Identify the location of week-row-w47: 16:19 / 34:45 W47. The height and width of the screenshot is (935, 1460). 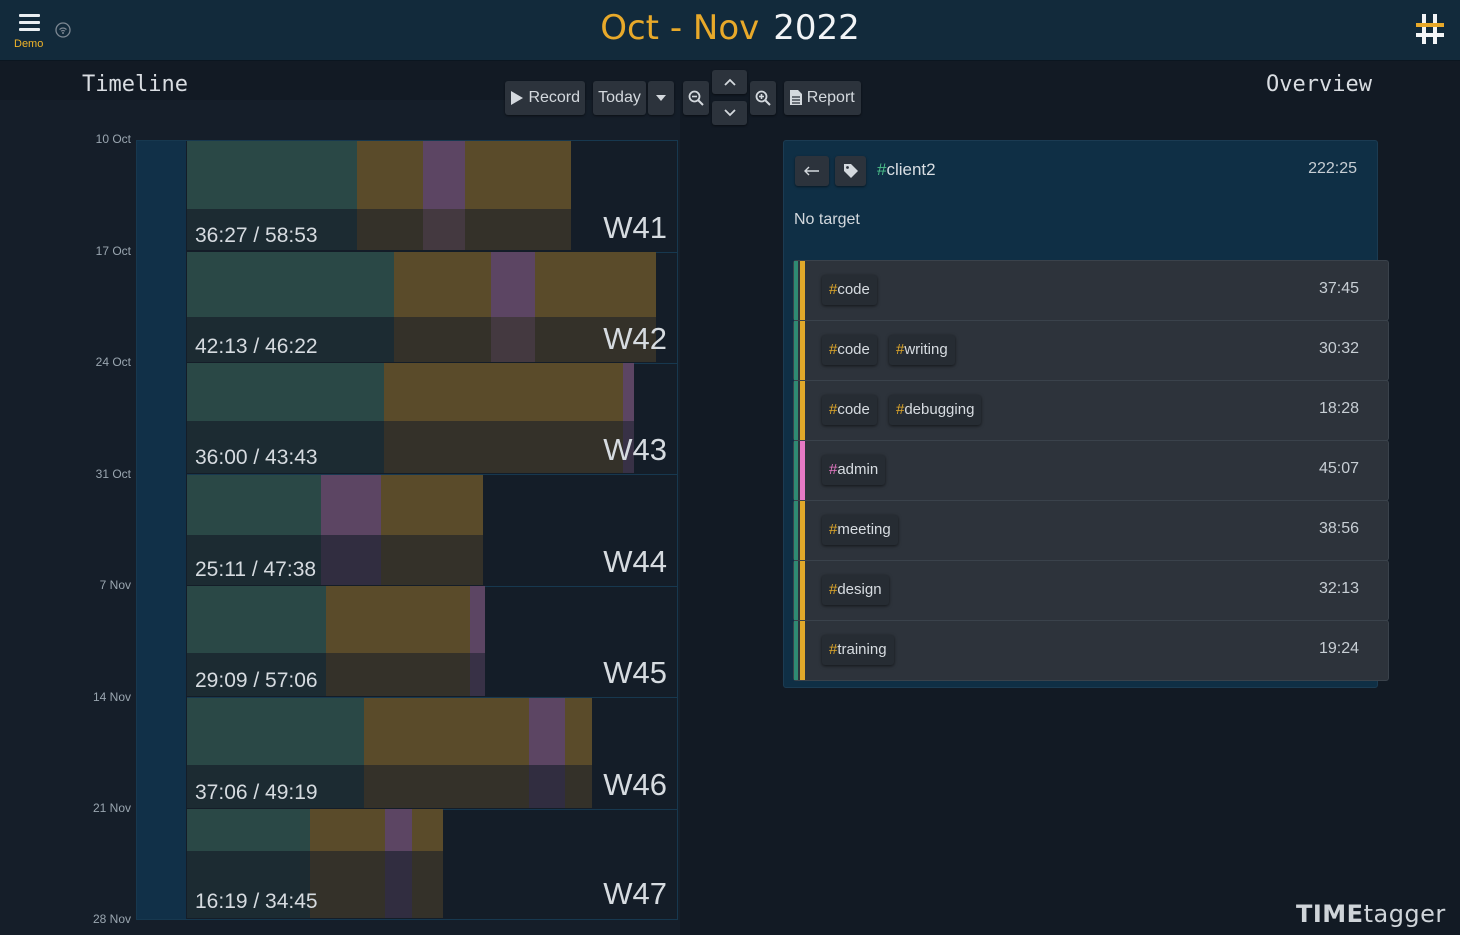
(432, 863).